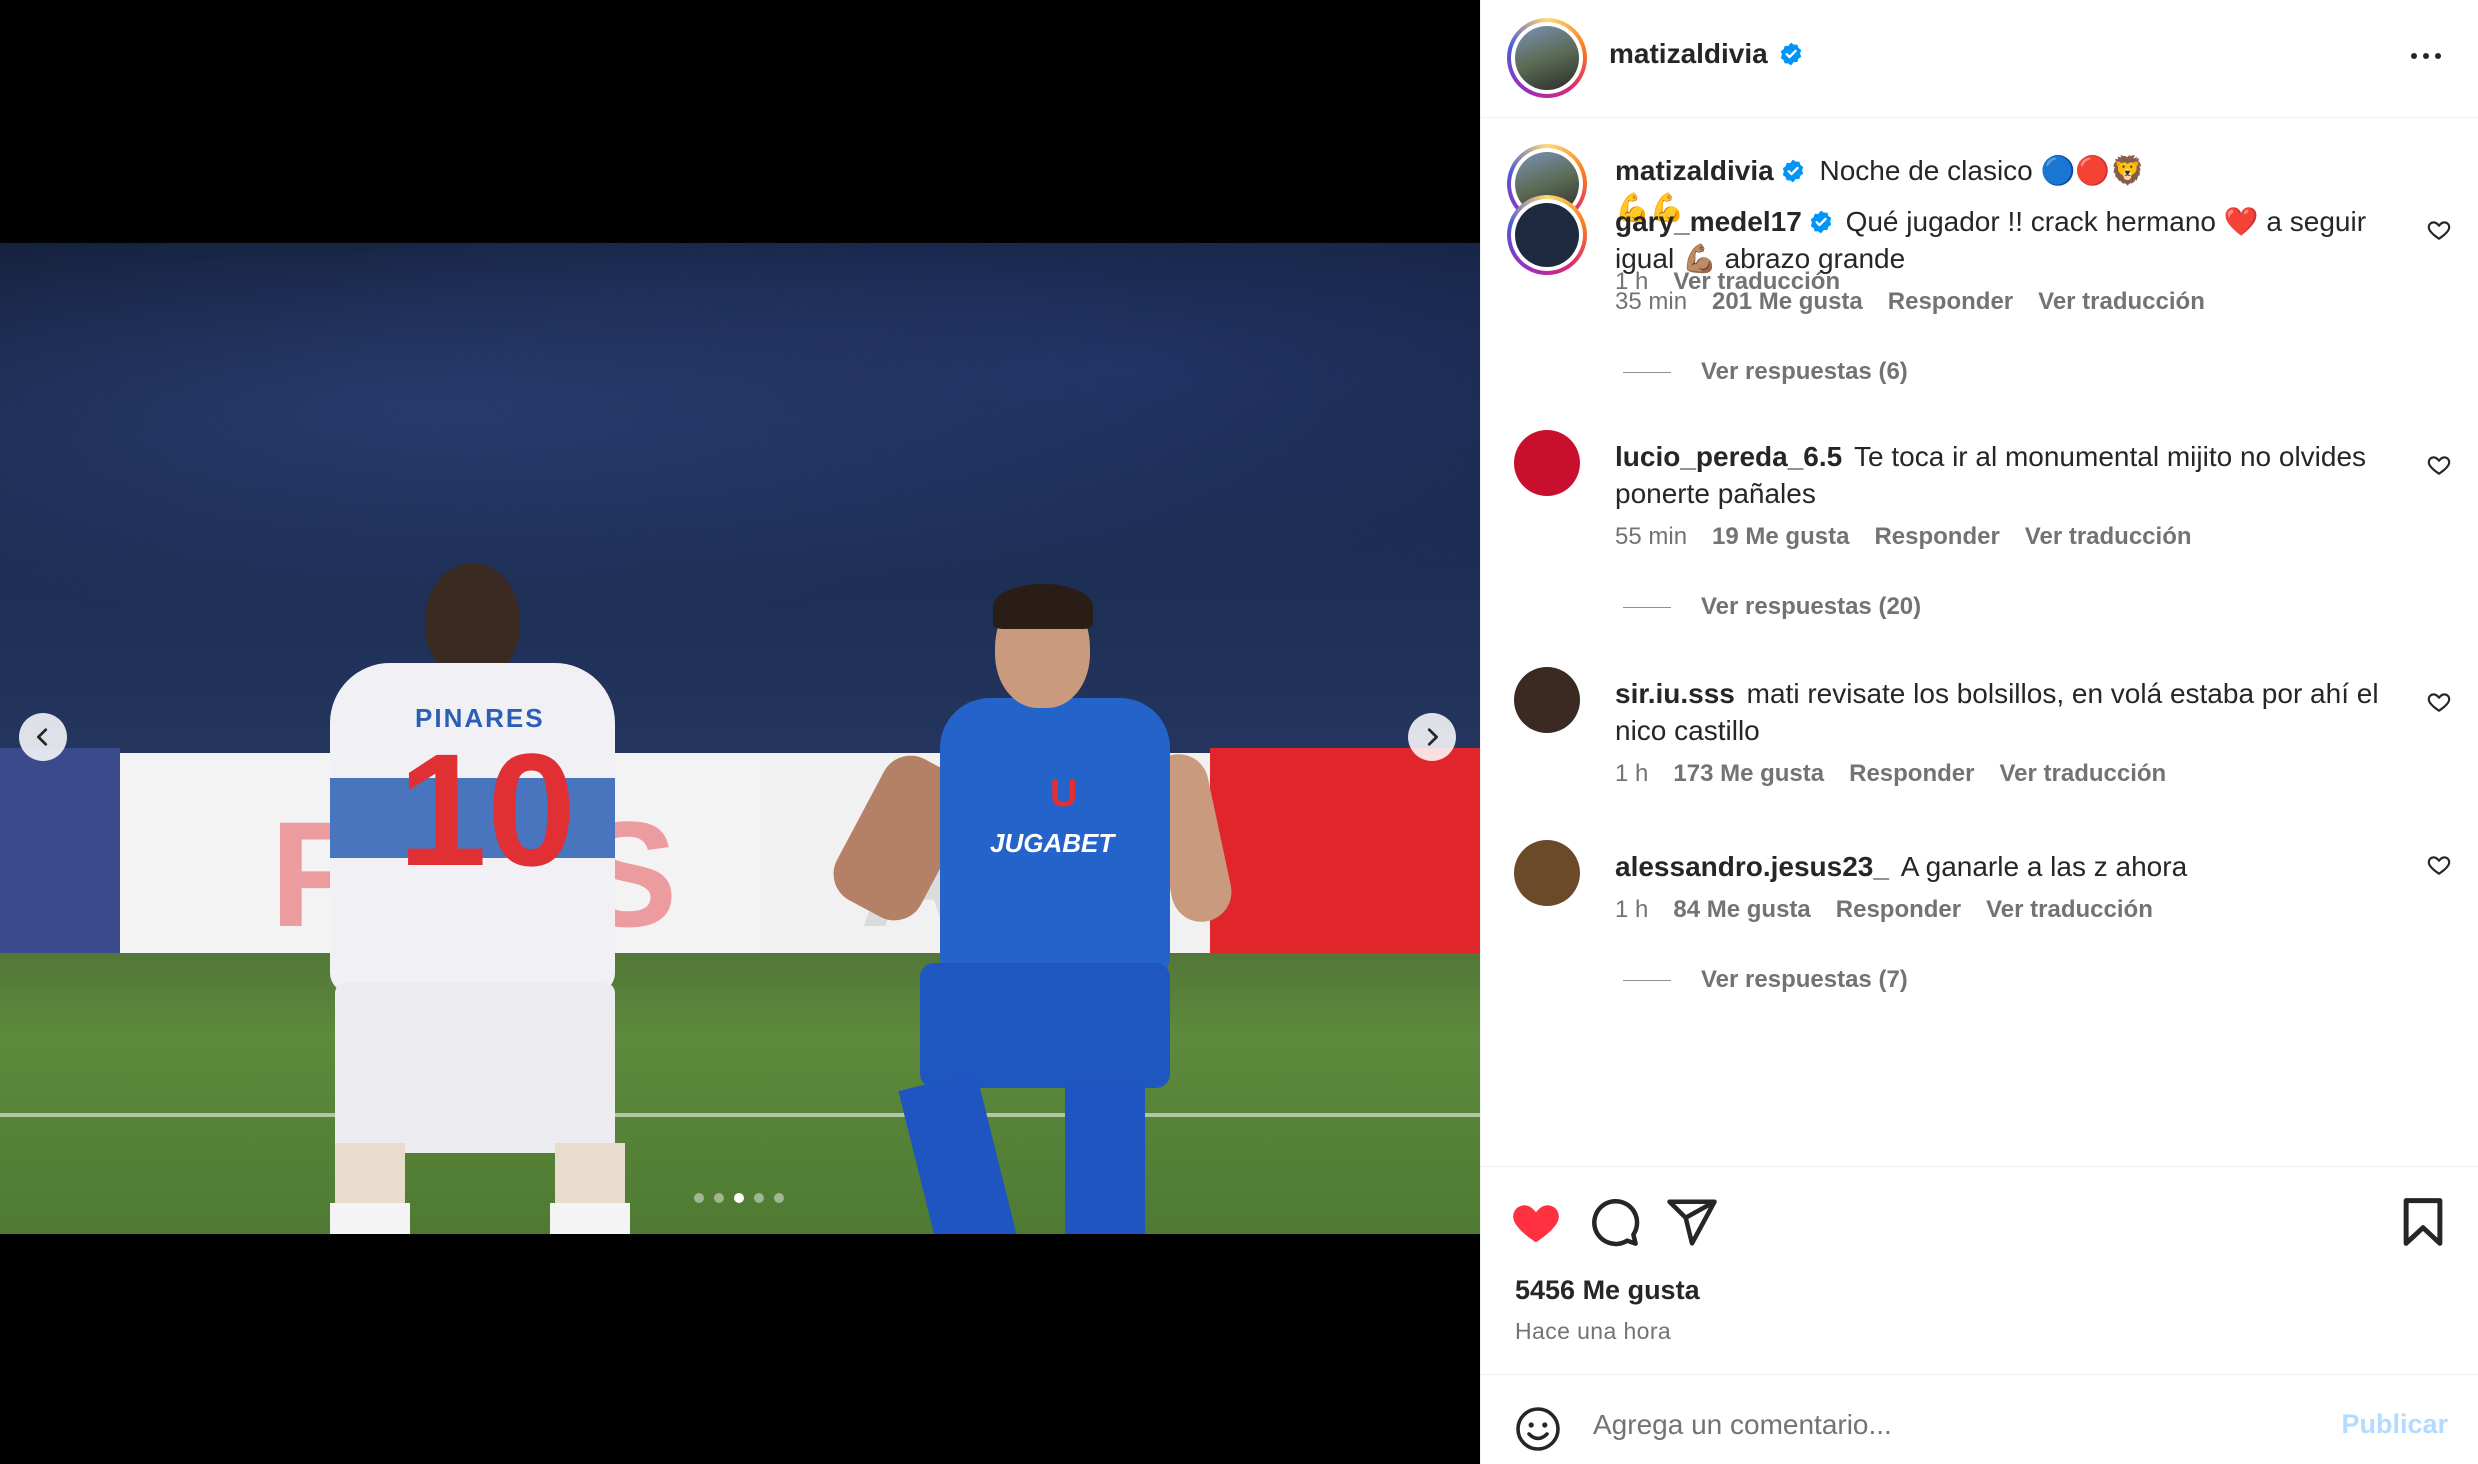 This screenshot has width=2478, height=1464. I want to click on heart-filled-icon, so click(1536, 1222).